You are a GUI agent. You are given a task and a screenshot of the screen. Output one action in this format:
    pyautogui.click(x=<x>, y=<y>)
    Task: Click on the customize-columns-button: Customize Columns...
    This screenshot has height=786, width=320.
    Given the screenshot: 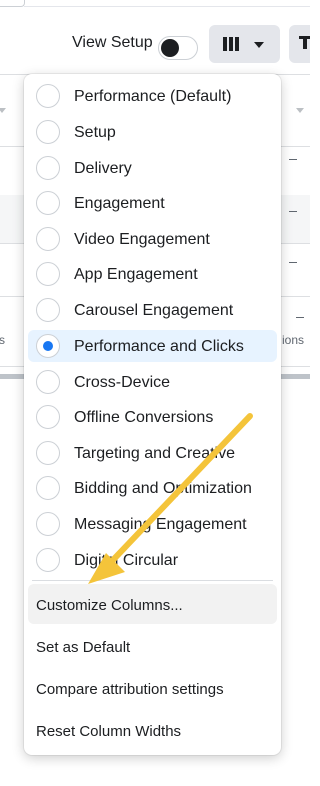 What is the action you would take?
    pyautogui.click(x=152, y=604)
    